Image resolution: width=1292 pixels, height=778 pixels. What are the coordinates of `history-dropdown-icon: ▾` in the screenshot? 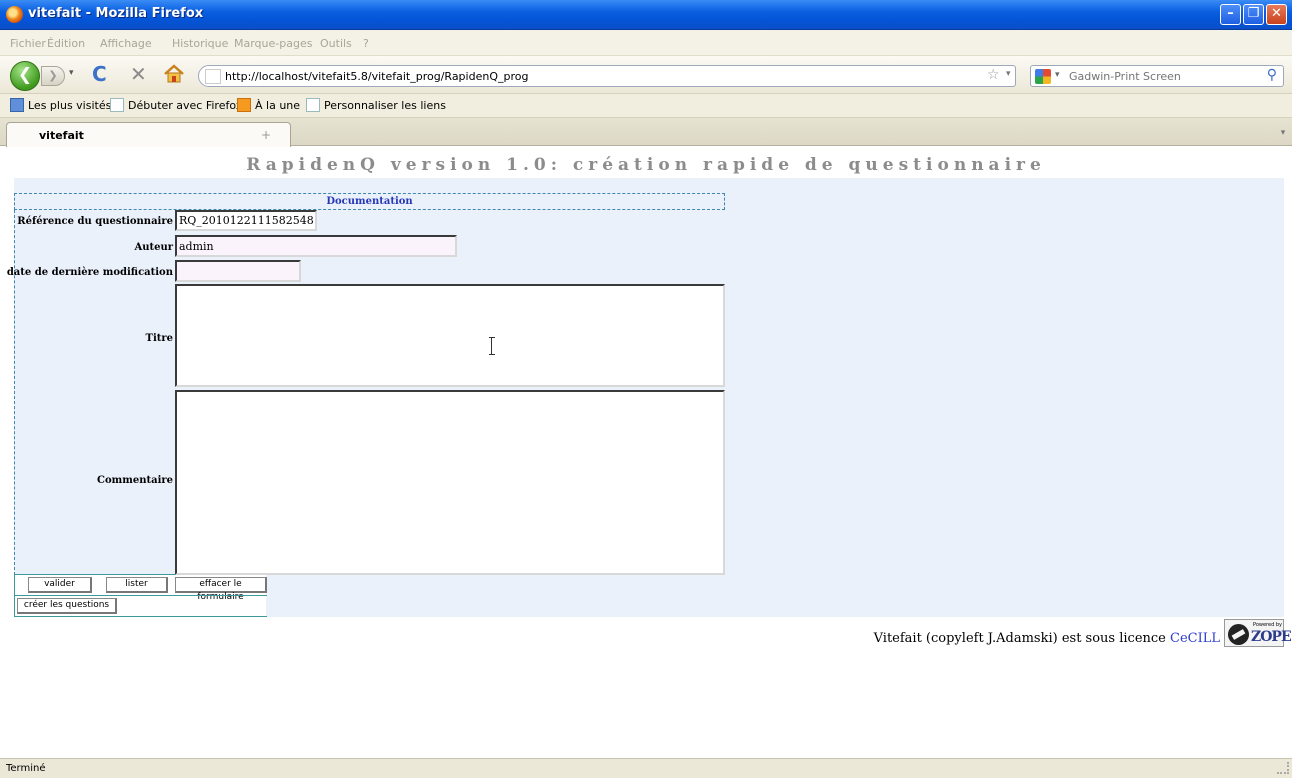 It's located at (71, 73).